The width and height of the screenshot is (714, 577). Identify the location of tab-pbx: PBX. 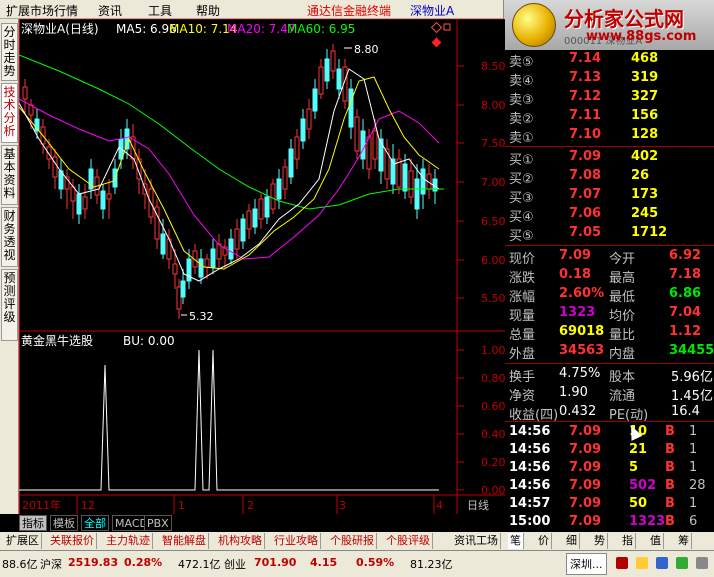
(158, 523).